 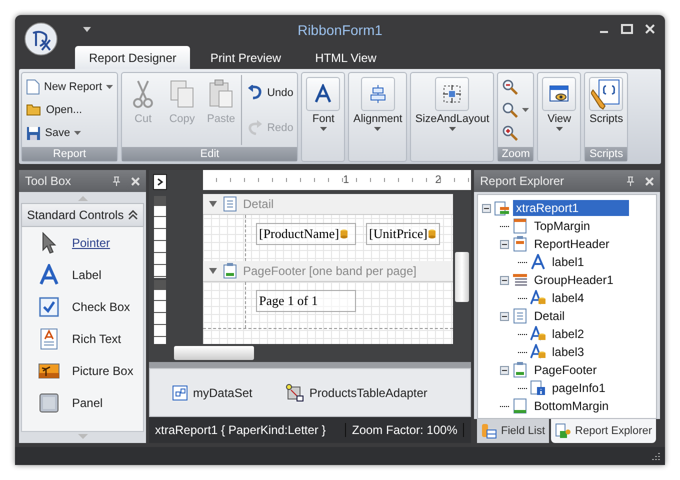 What do you see at coordinates (538, 388) in the screenshot?
I see `page-info-icon` at bounding box center [538, 388].